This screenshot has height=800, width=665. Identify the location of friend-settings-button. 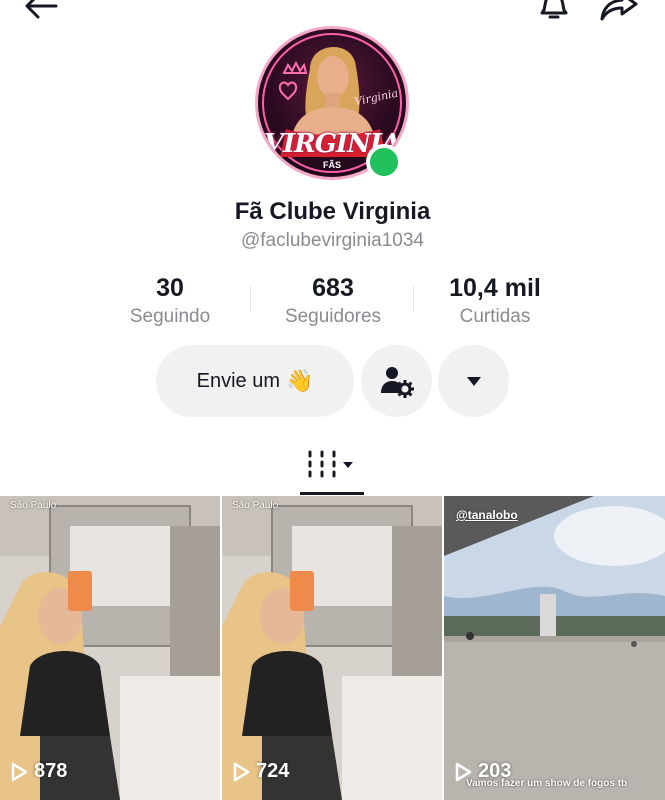
(396, 381).